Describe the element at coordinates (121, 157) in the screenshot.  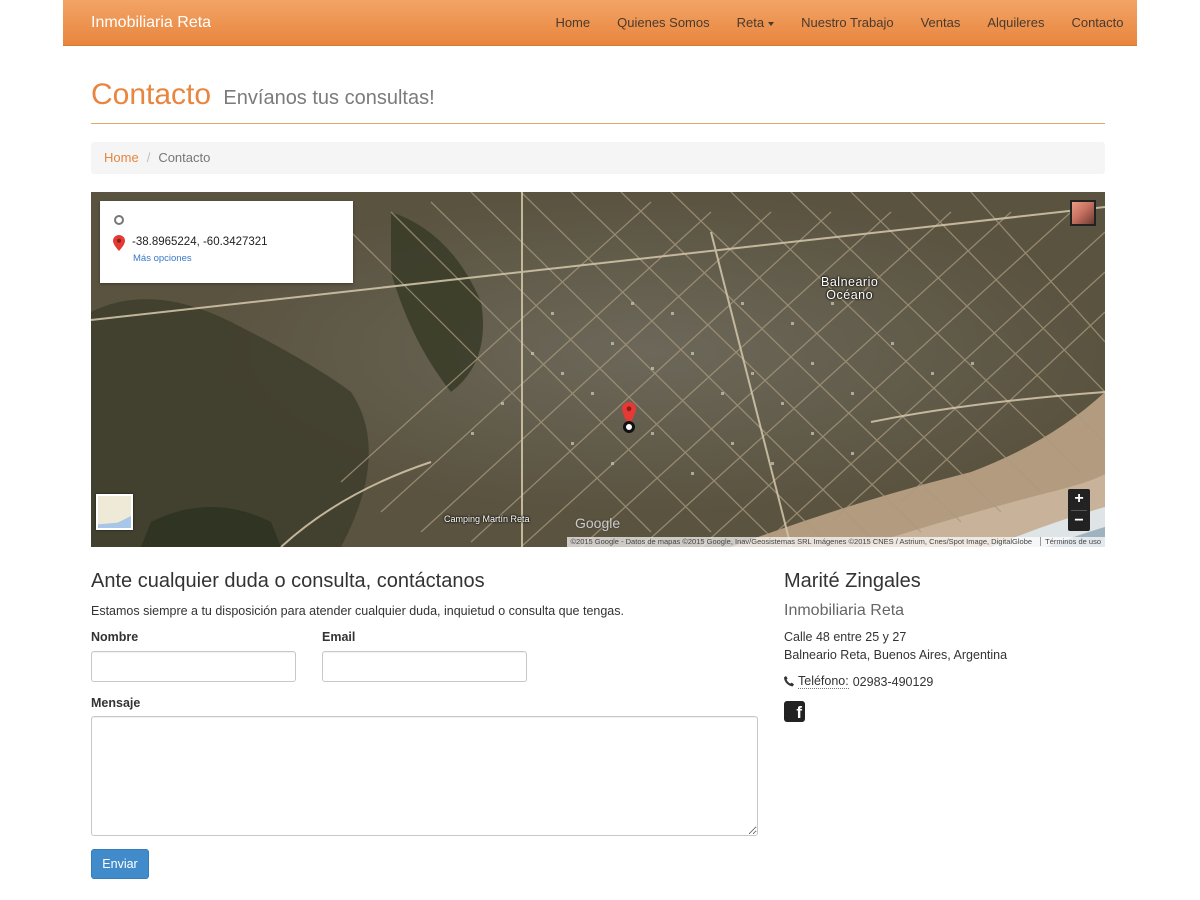
I see `breadcrumb-home-link: Home` at that location.